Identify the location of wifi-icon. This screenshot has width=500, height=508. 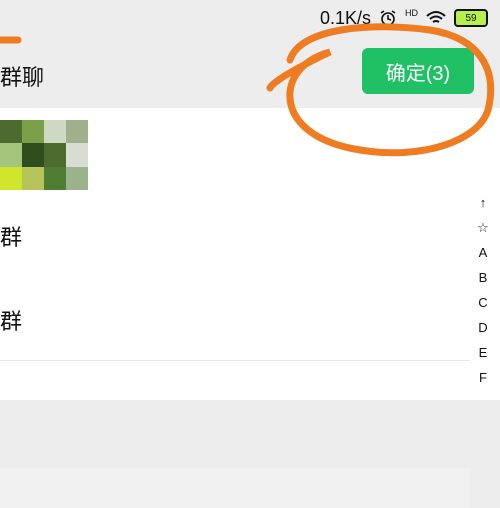
(436, 18).